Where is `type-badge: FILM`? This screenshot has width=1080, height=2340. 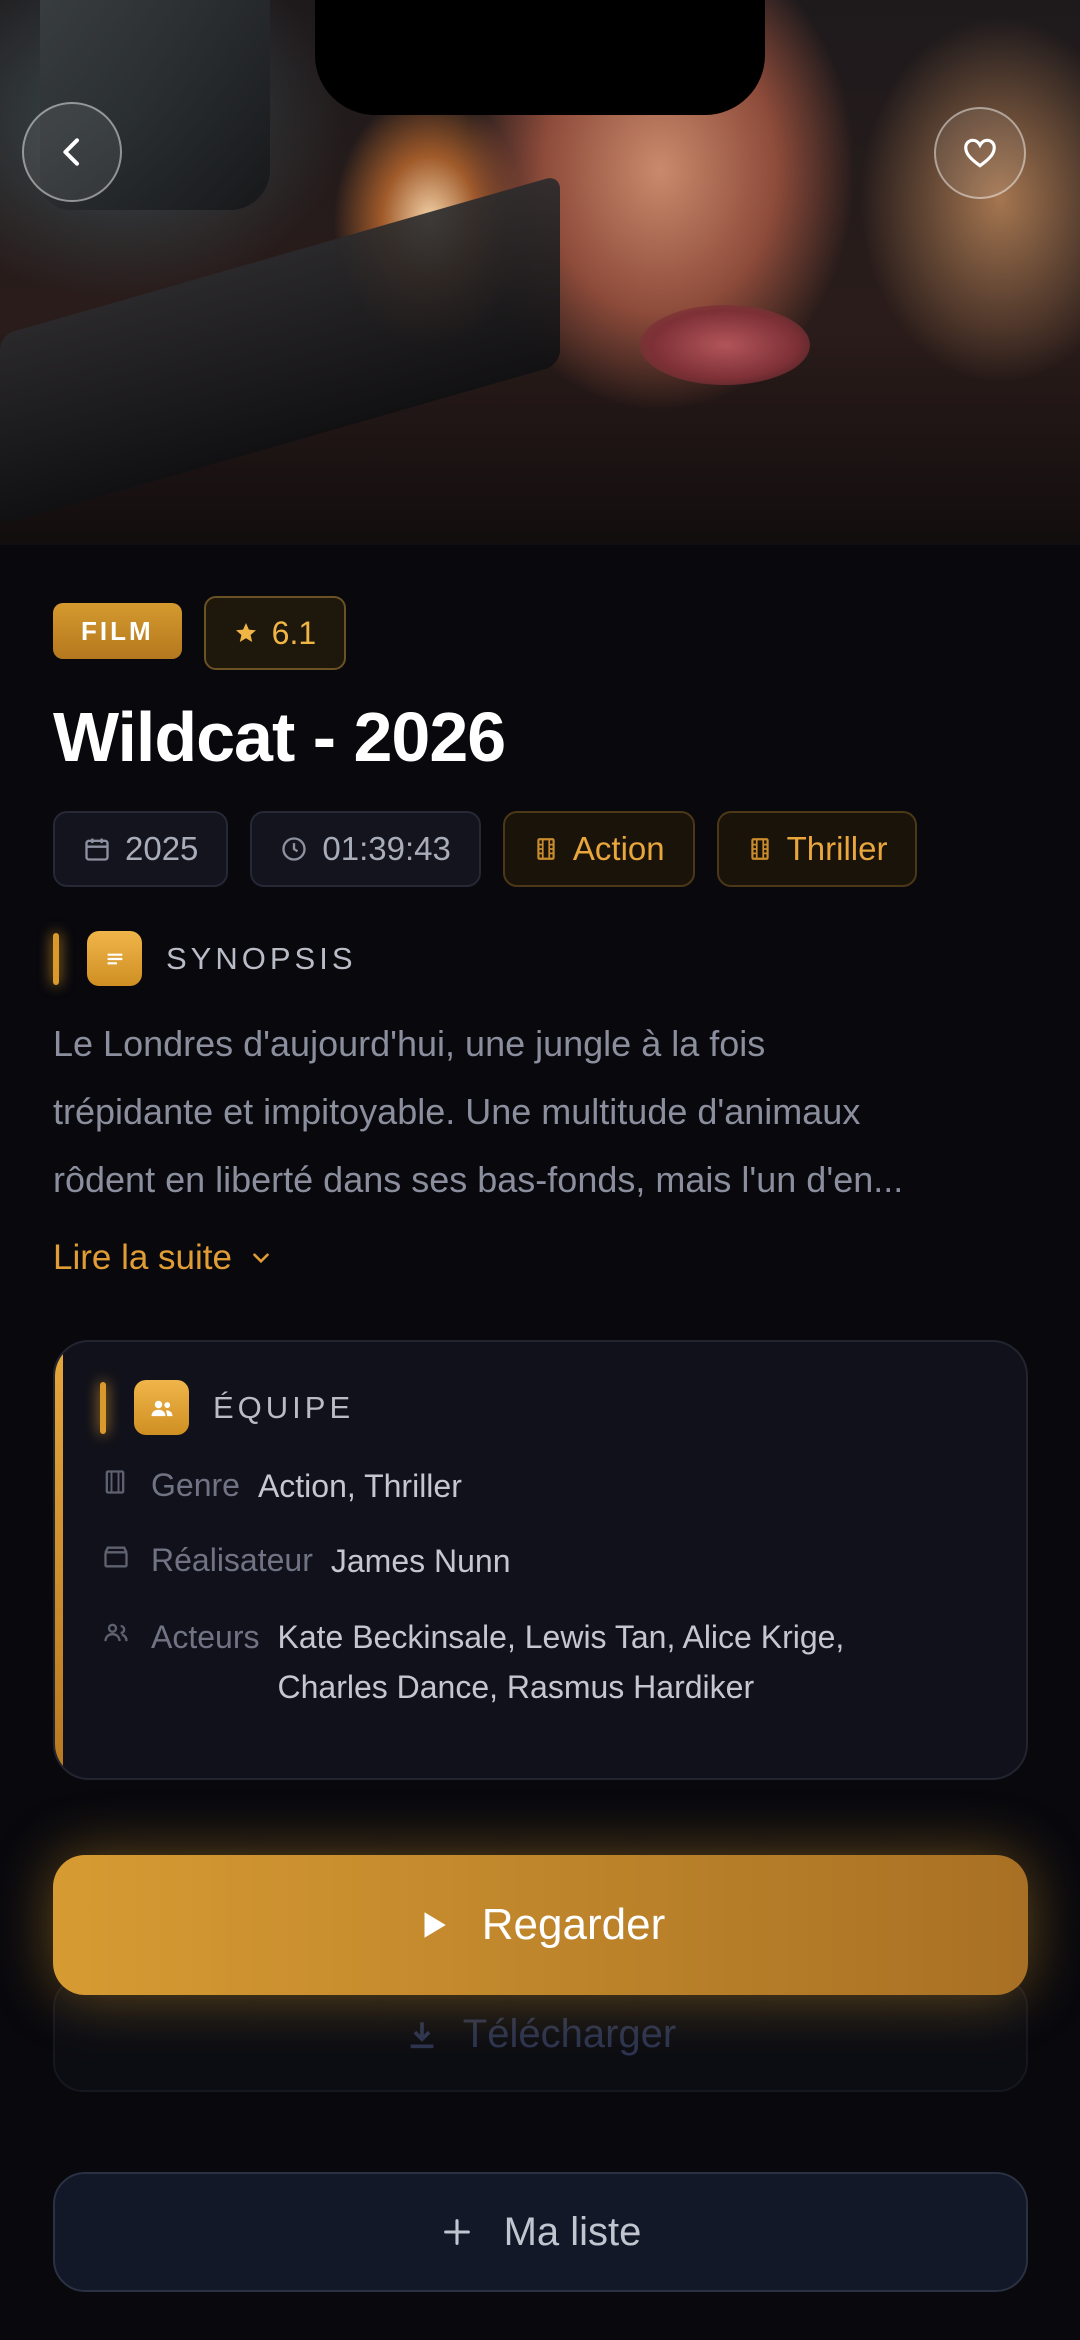
type-badge: FILM is located at coordinates (117, 631).